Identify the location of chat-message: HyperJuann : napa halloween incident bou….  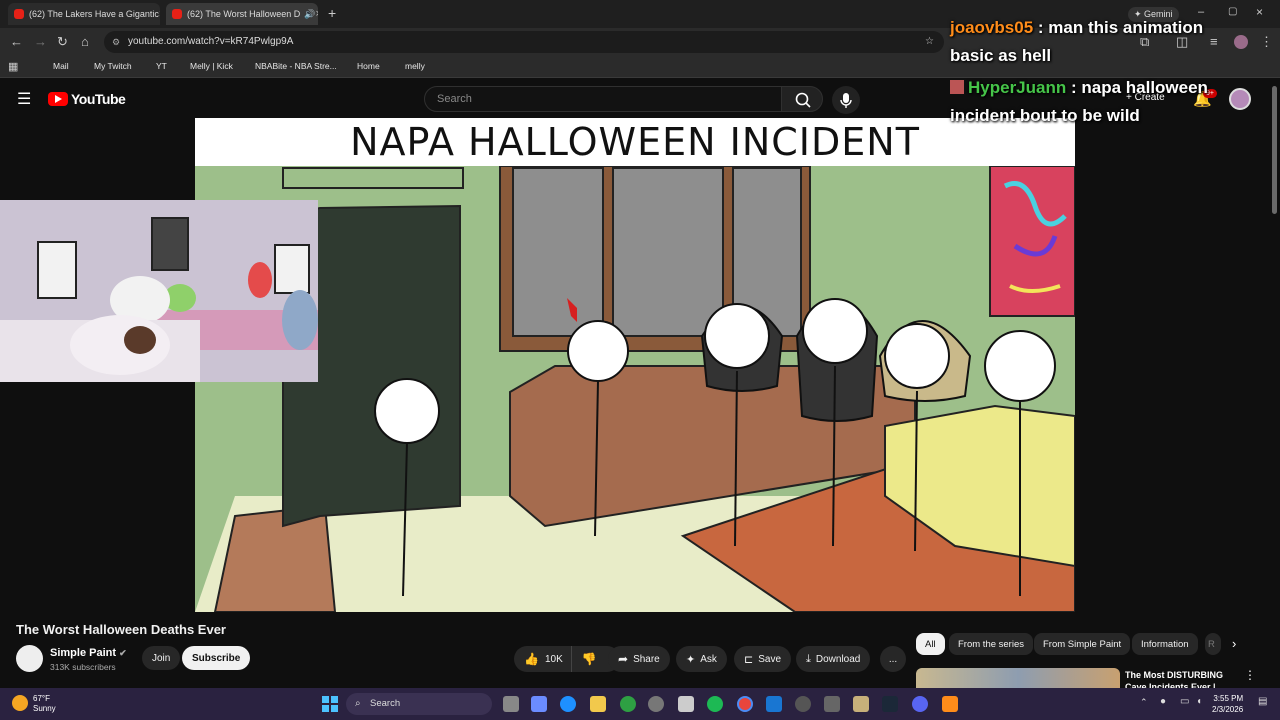
(1100, 102).